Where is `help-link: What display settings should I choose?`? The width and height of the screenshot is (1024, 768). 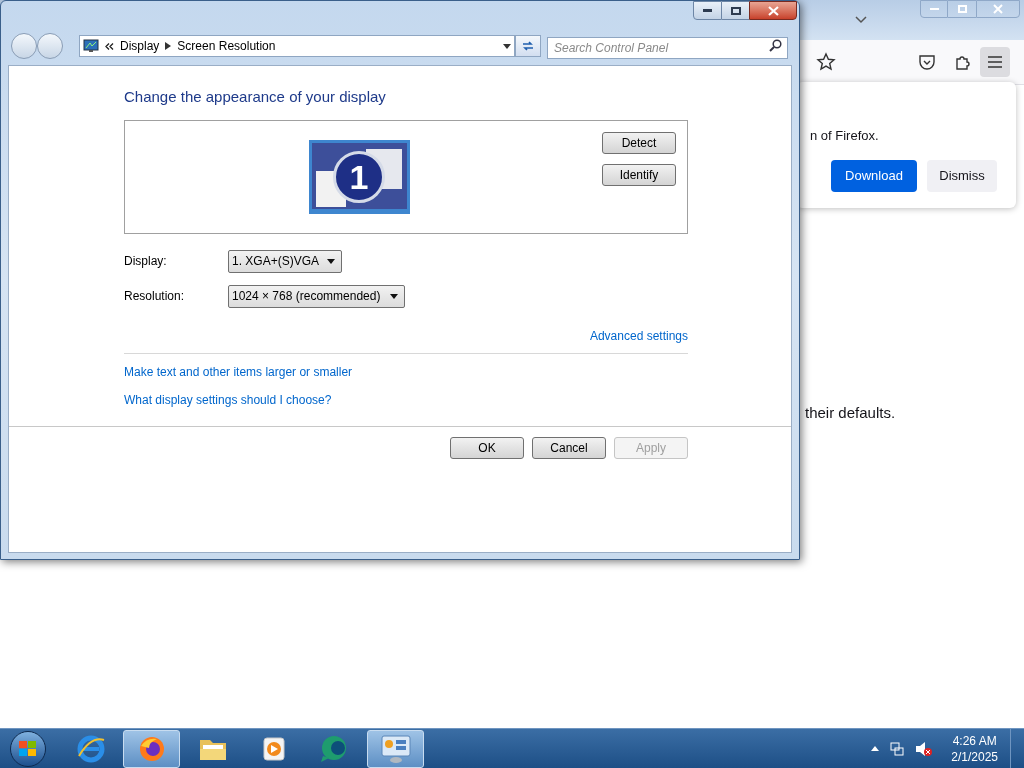 help-link: What display settings should I choose? is located at coordinates (228, 399).